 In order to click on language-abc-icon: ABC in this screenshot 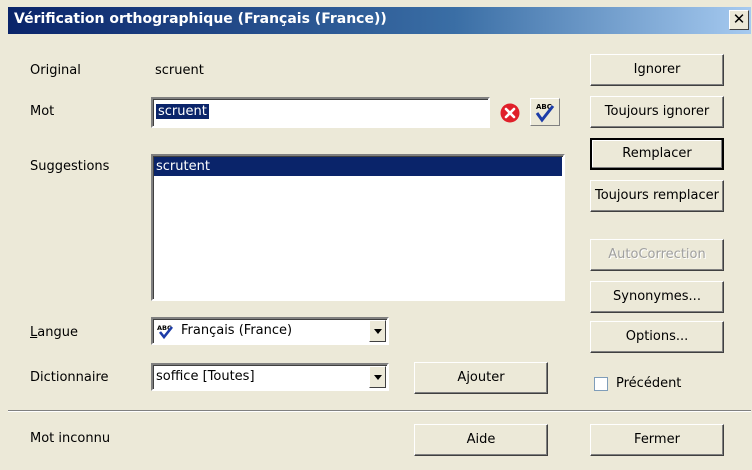, I will do `click(167, 333)`.